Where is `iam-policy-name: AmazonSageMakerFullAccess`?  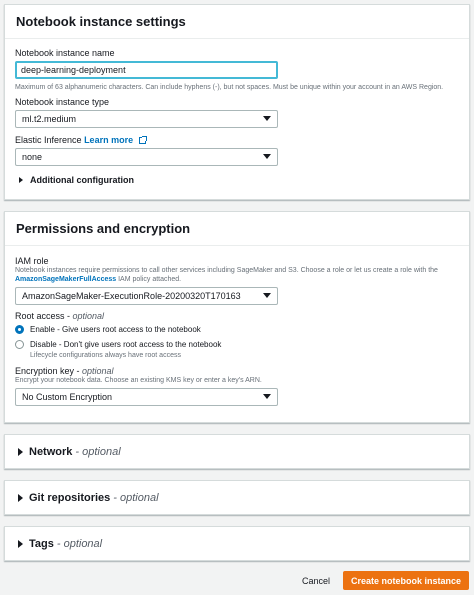 iam-policy-name: AmazonSageMakerFullAccess is located at coordinates (66, 279).